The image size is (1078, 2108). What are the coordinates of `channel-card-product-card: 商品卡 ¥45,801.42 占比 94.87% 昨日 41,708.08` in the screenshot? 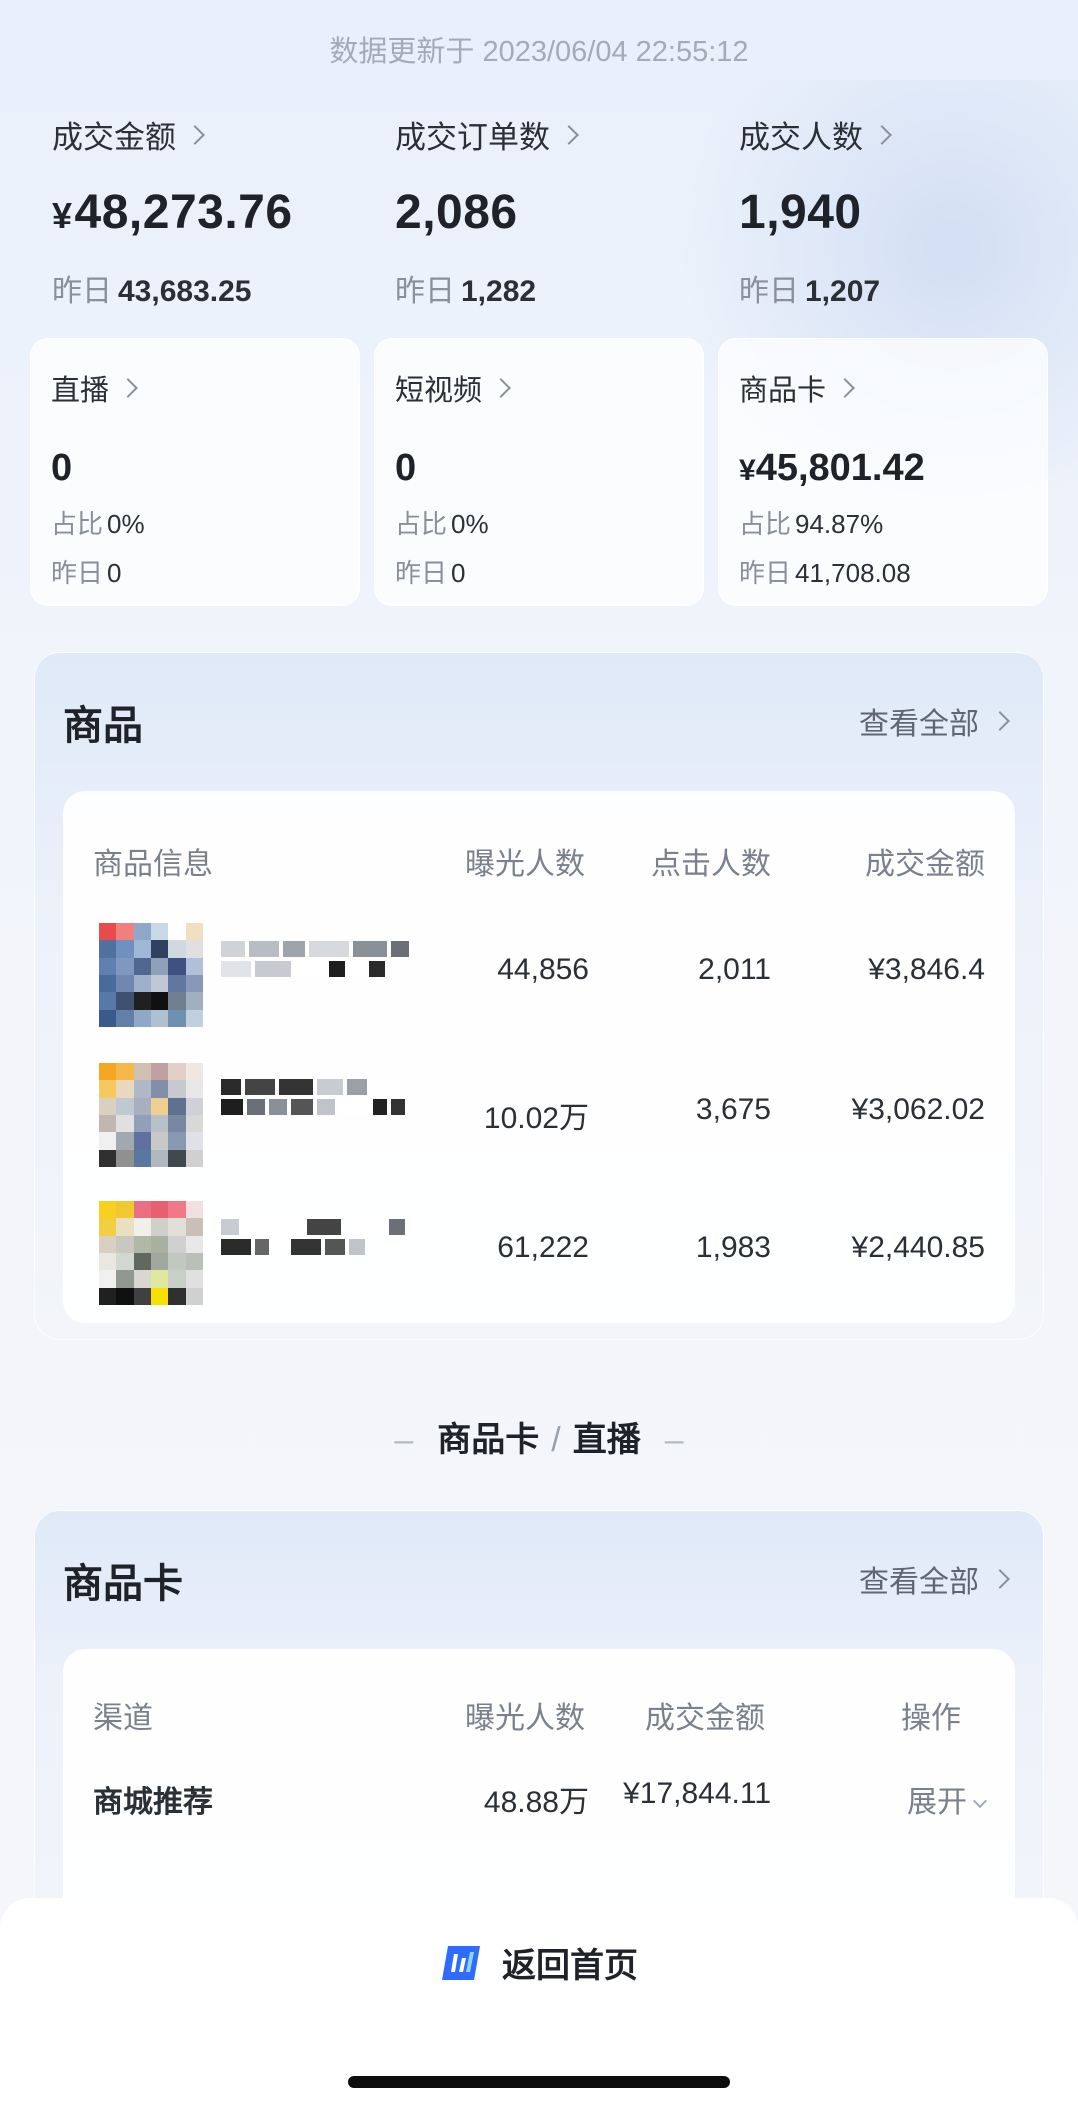 It's located at (883, 472).